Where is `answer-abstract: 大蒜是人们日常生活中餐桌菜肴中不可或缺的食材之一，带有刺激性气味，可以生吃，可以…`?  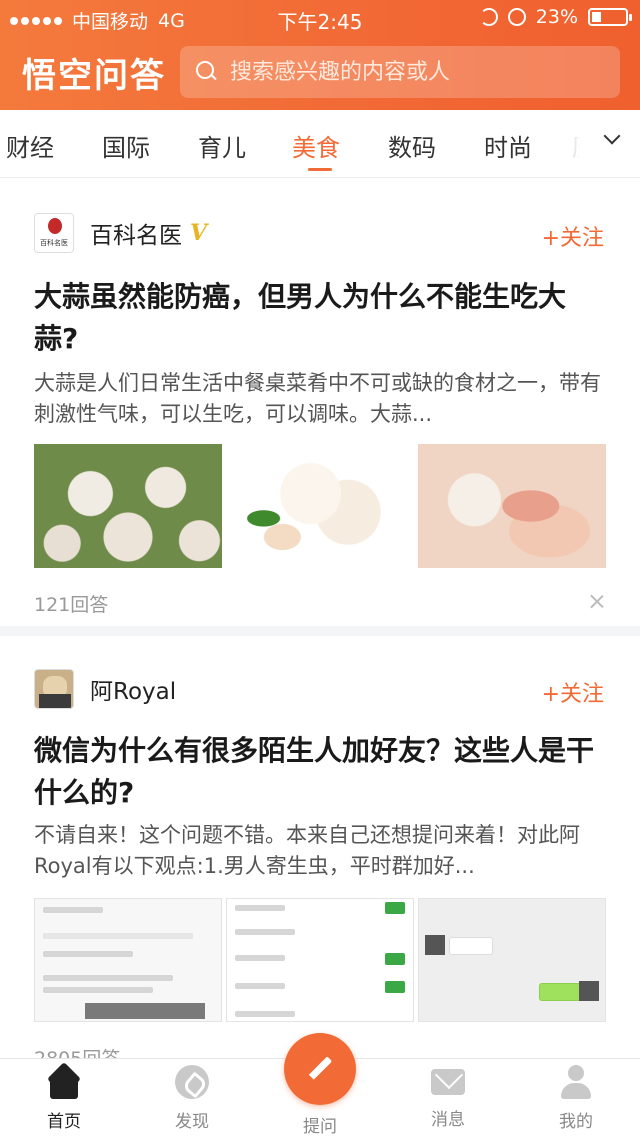
answer-abstract: 大蒜是人们日常生活中餐桌菜肴中不可或缺的食材之一，带有刺激性气味，可以生吃，可以… is located at coordinates (320, 399).